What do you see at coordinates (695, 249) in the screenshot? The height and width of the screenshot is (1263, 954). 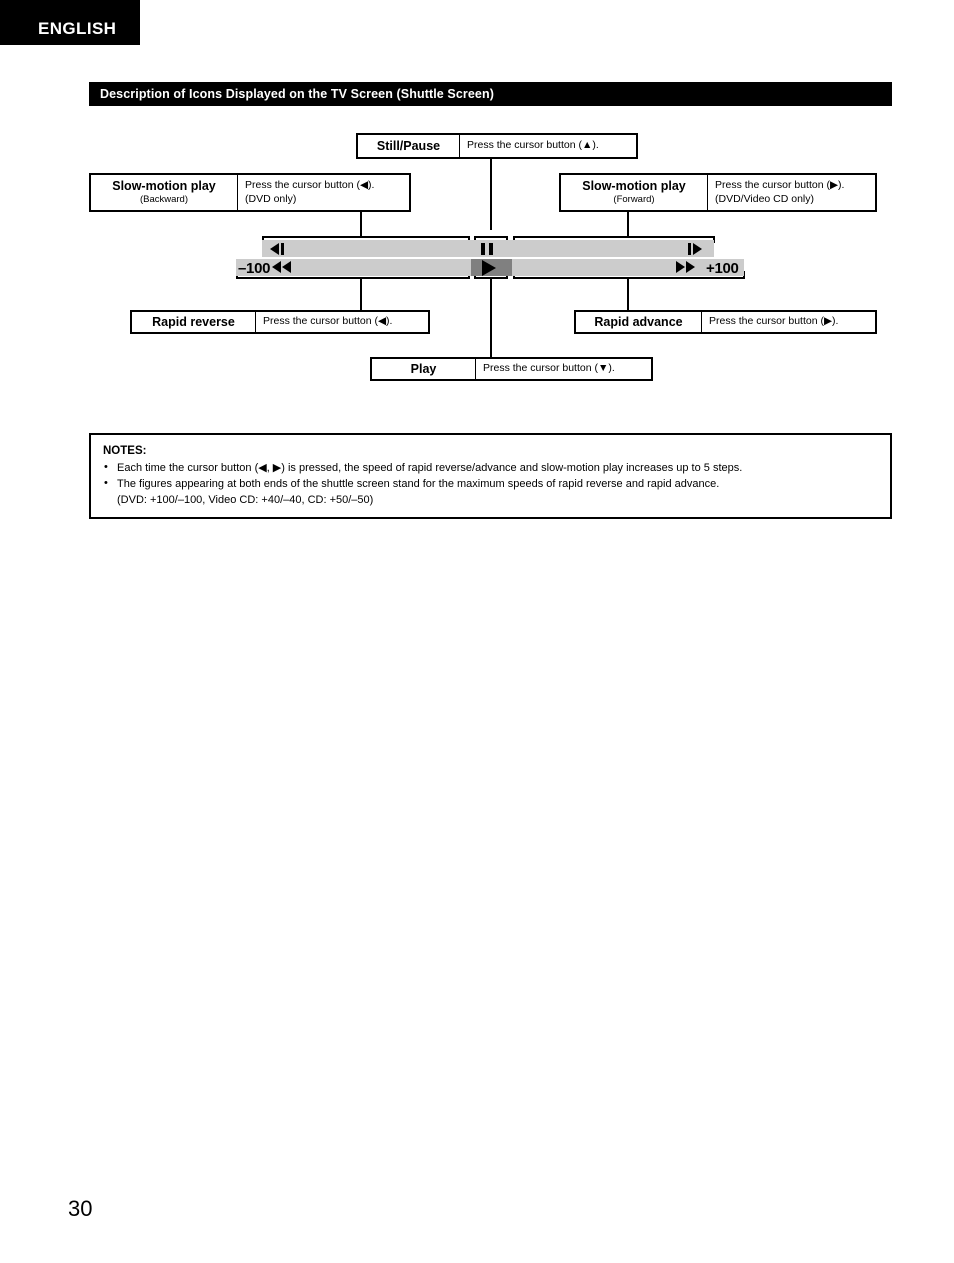 I see `slow-forward-icon` at bounding box center [695, 249].